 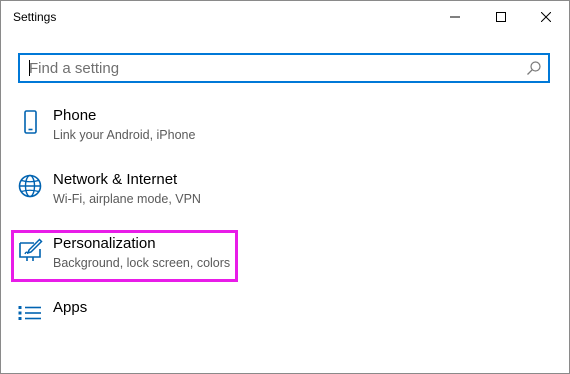 I want to click on close-icon, so click(x=546, y=17).